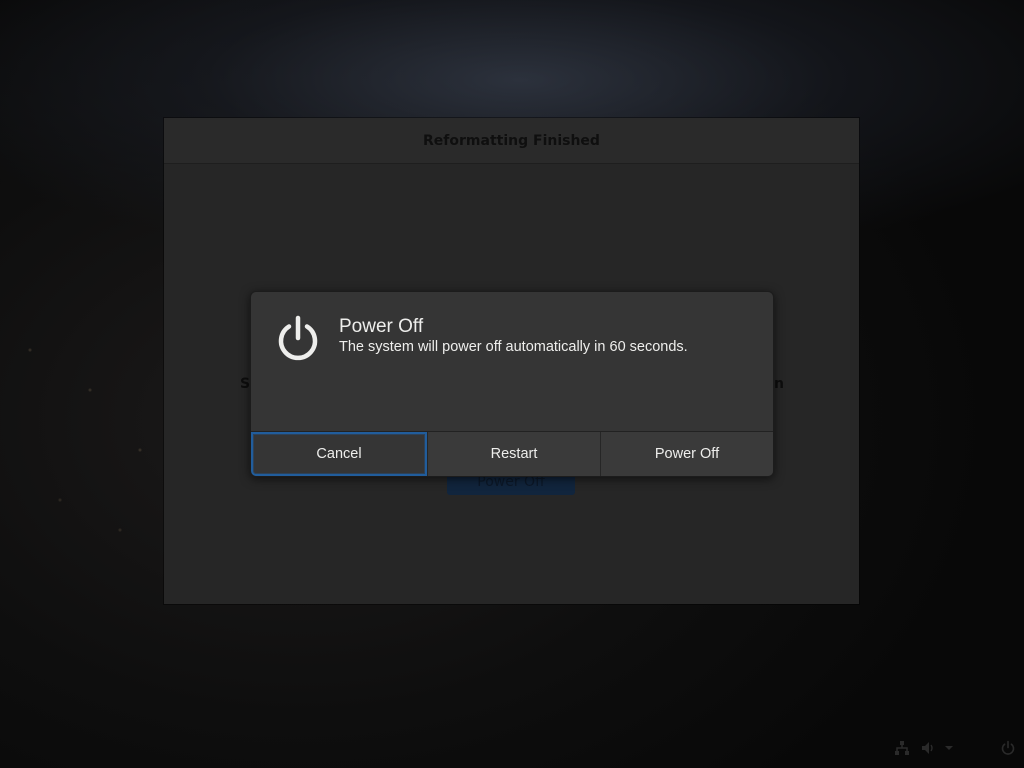  I want to click on dialog-title: Power Off, so click(381, 326).